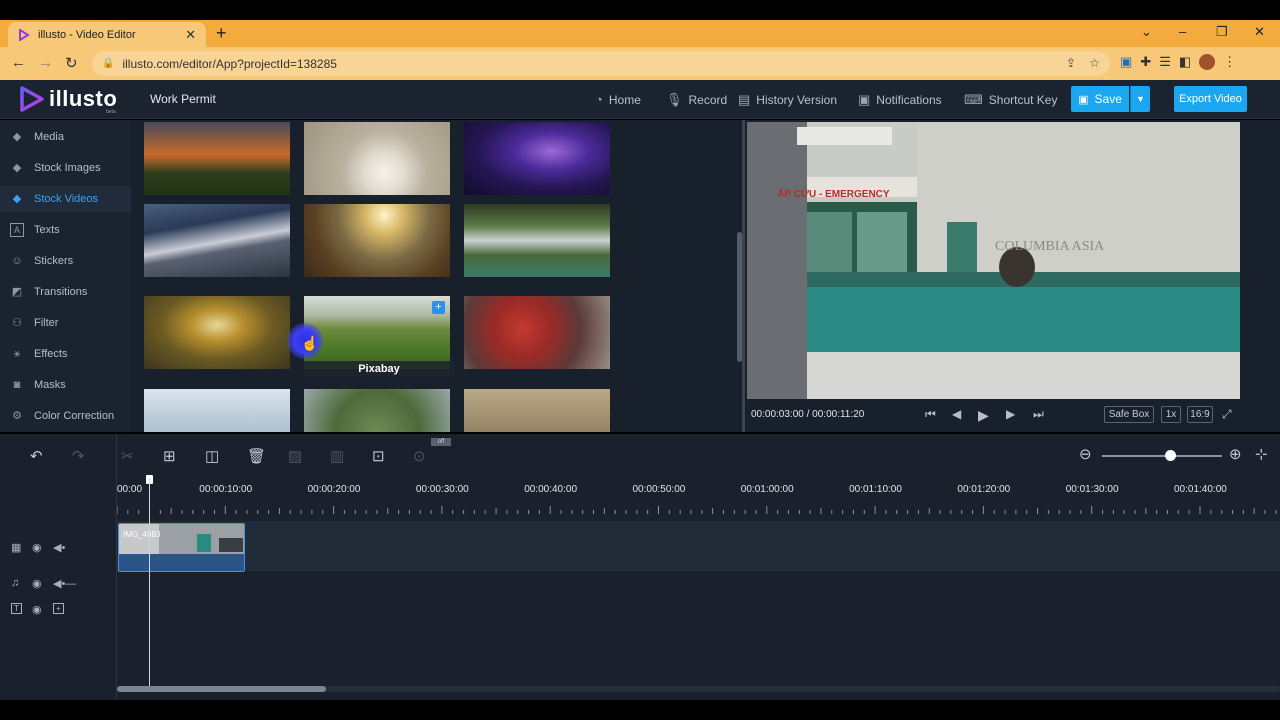 This screenshot has height=720, width=1280. I want to click on freeze-icon: ▥, so click(337, 456).